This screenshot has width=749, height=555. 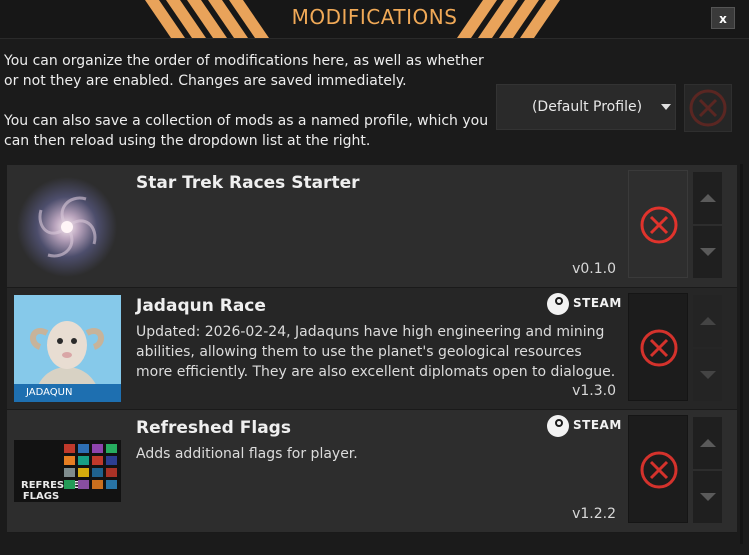 I want to click on mod-name: Star Trek Races Starter, so click(x=248, y=183).